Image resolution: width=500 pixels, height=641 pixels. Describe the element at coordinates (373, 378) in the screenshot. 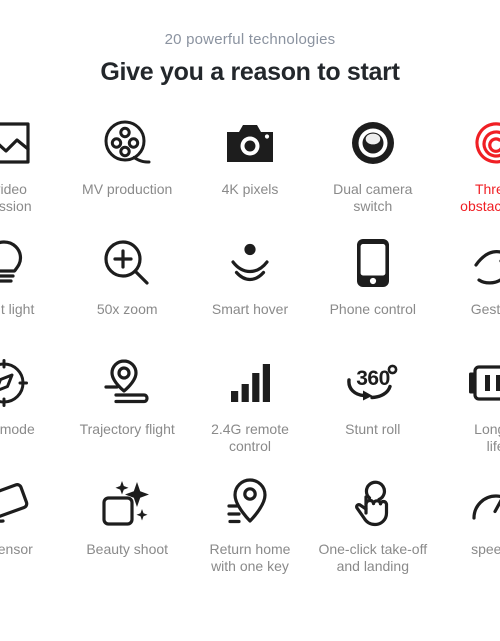

I see `svg-text: 360` at that location.